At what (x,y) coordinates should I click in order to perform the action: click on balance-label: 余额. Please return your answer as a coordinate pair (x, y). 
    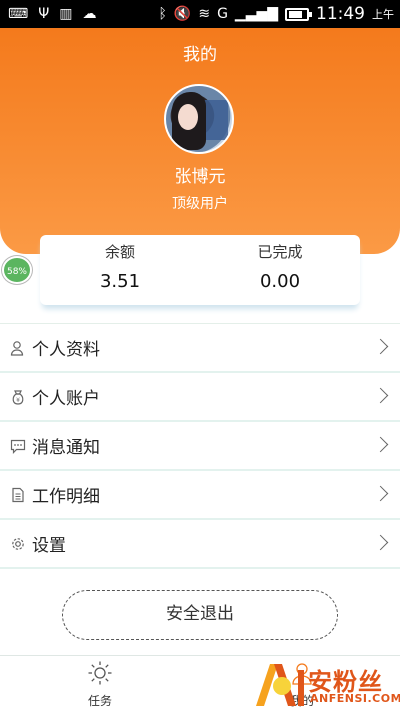
    Looking at the image, I should click on (119, 252).